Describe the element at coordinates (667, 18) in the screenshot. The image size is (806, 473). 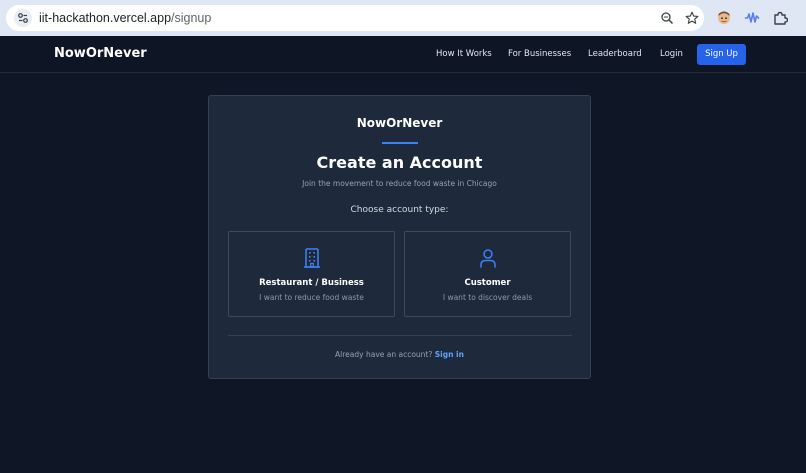
I see `zoom-icon` at that location.